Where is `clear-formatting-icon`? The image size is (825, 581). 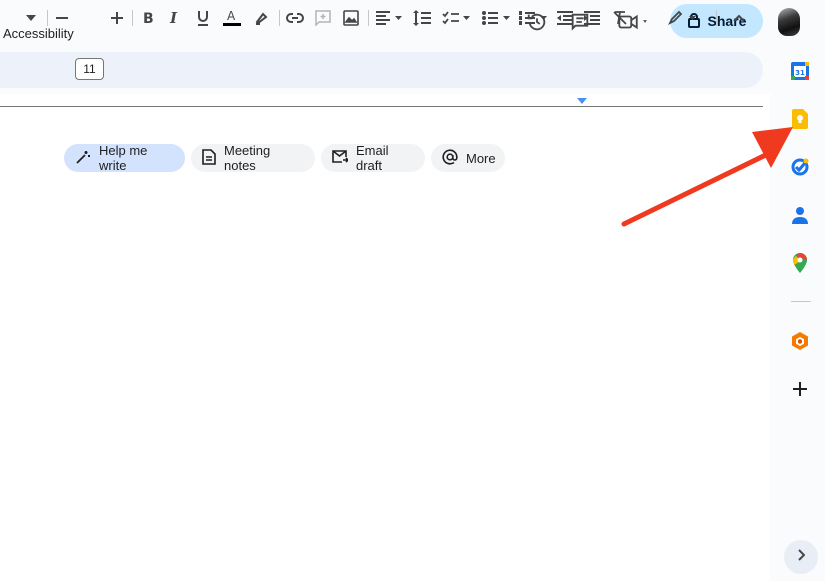
clear-formatting-icon is located at coordinates (620, 18).